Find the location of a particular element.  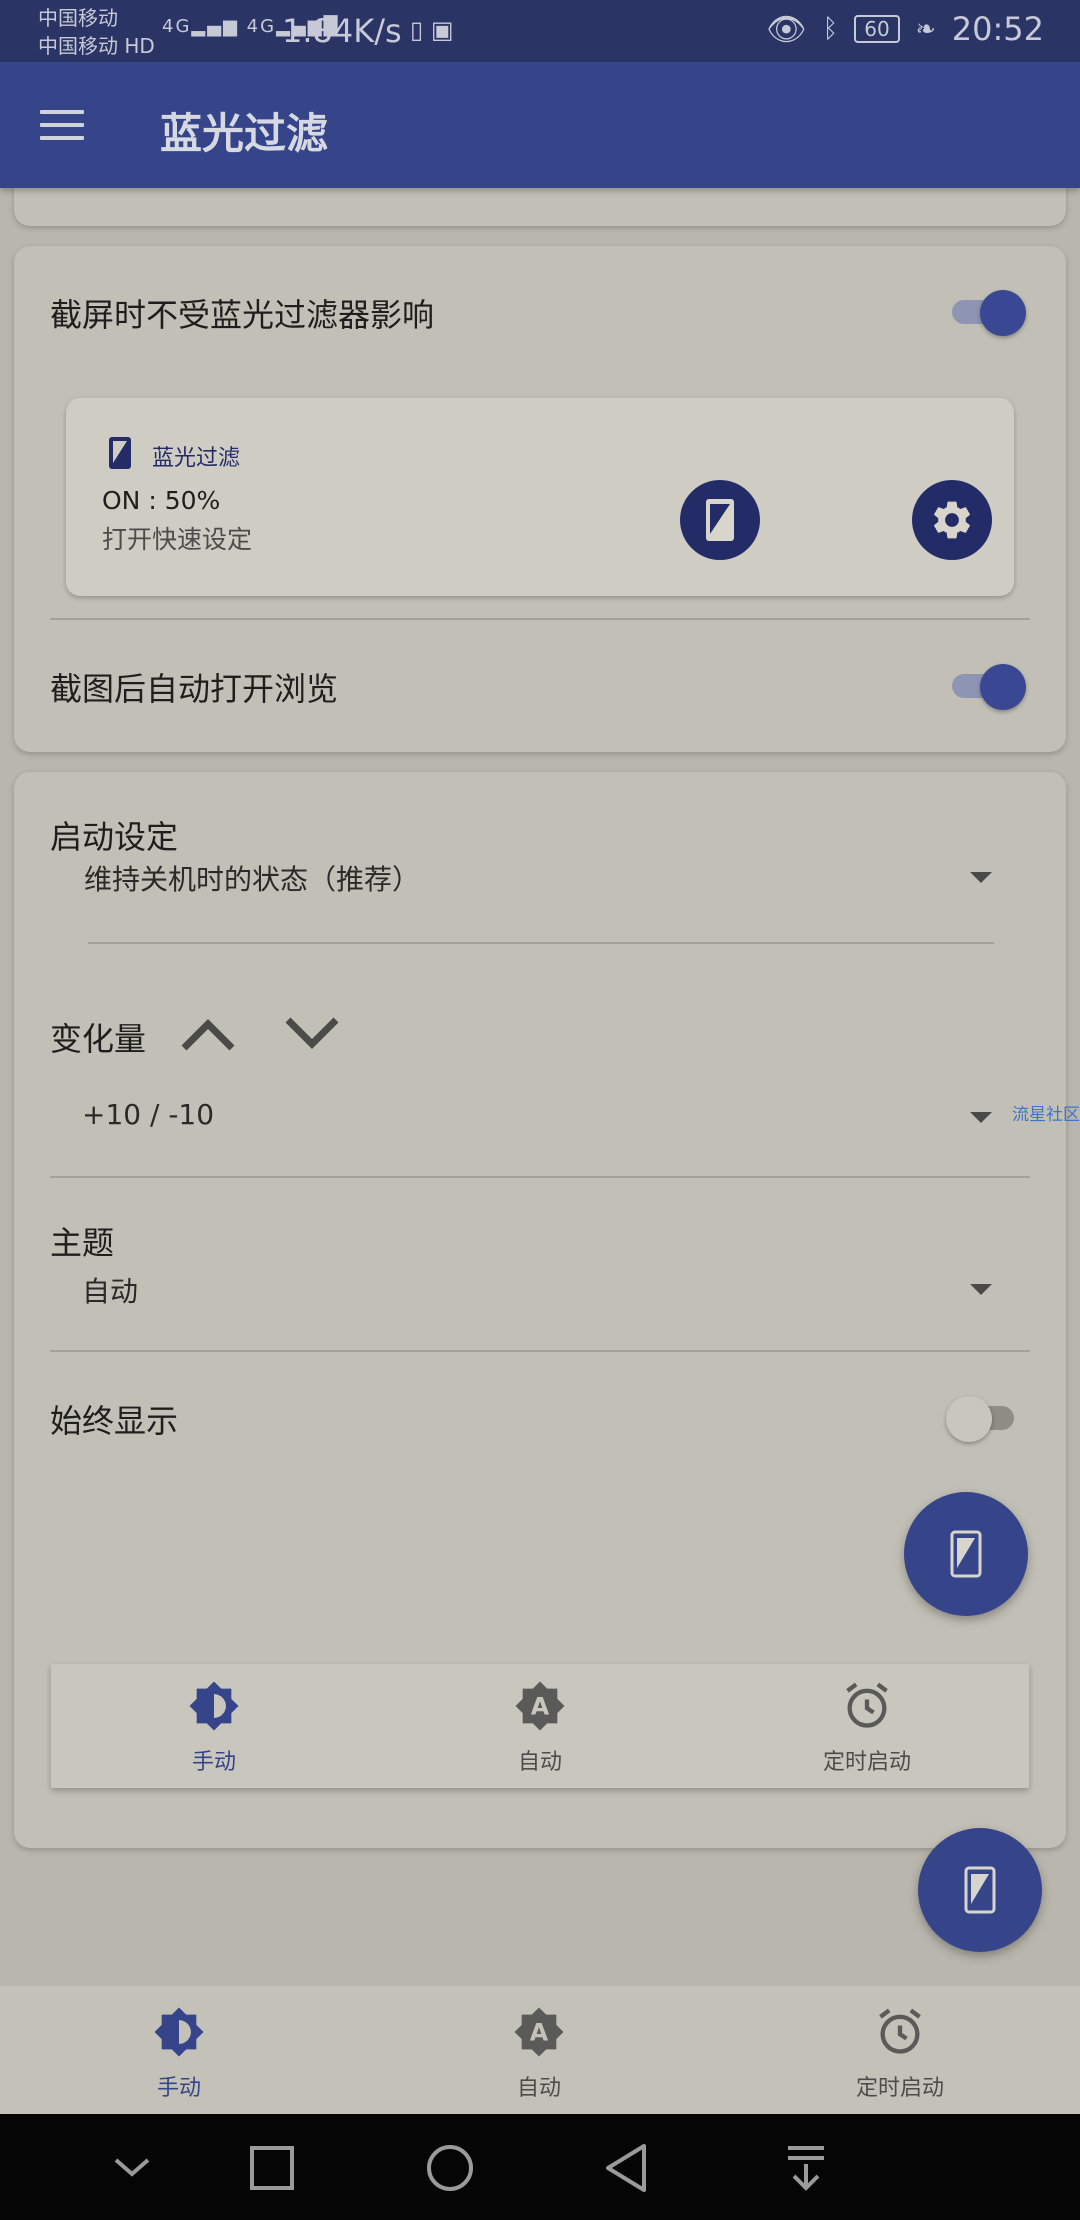

back-icon is located at coordinates (628, 2168).